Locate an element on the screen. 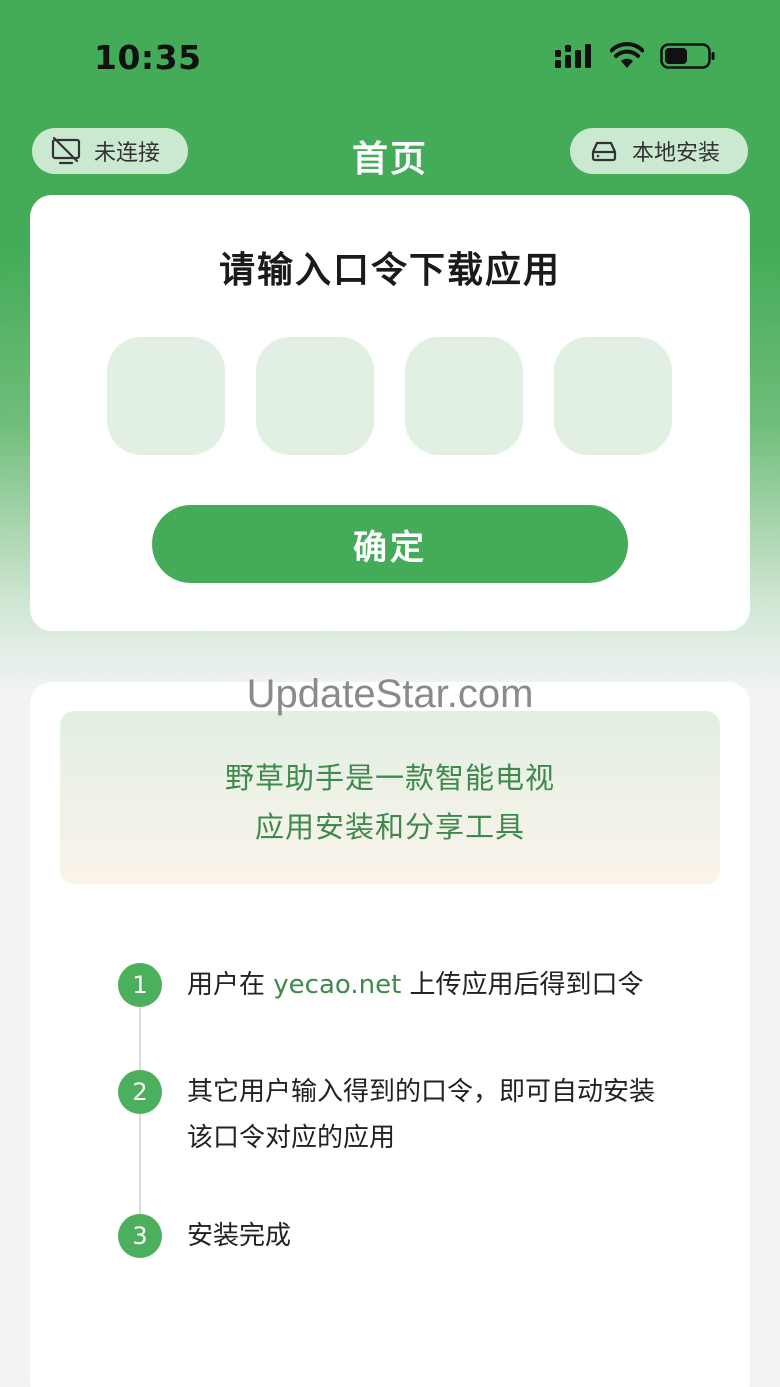 This screenshot has width=780, height=1387. step-text: 安装完成 is located at coordinates (239, 1236).